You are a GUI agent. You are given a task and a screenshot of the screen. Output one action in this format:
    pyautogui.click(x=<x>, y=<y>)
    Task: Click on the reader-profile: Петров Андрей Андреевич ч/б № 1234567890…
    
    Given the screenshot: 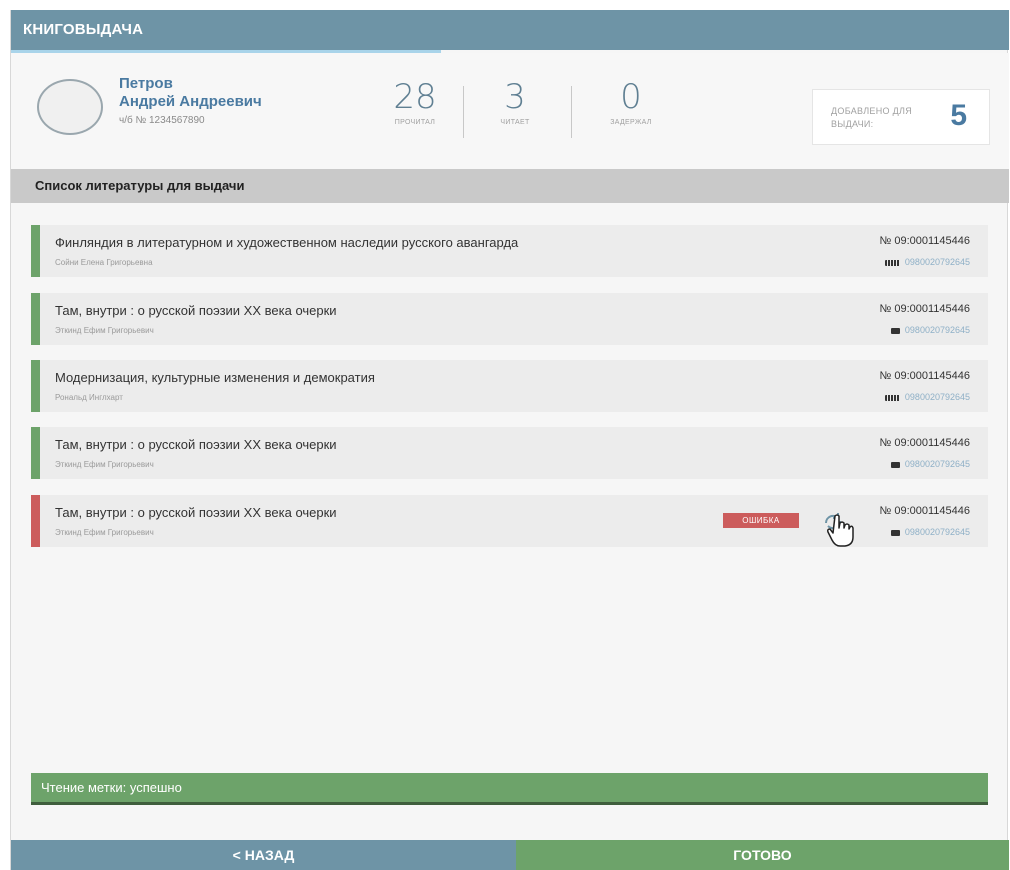 What is the action you would take?
    pyautogui.click(x=510, y=111)
    